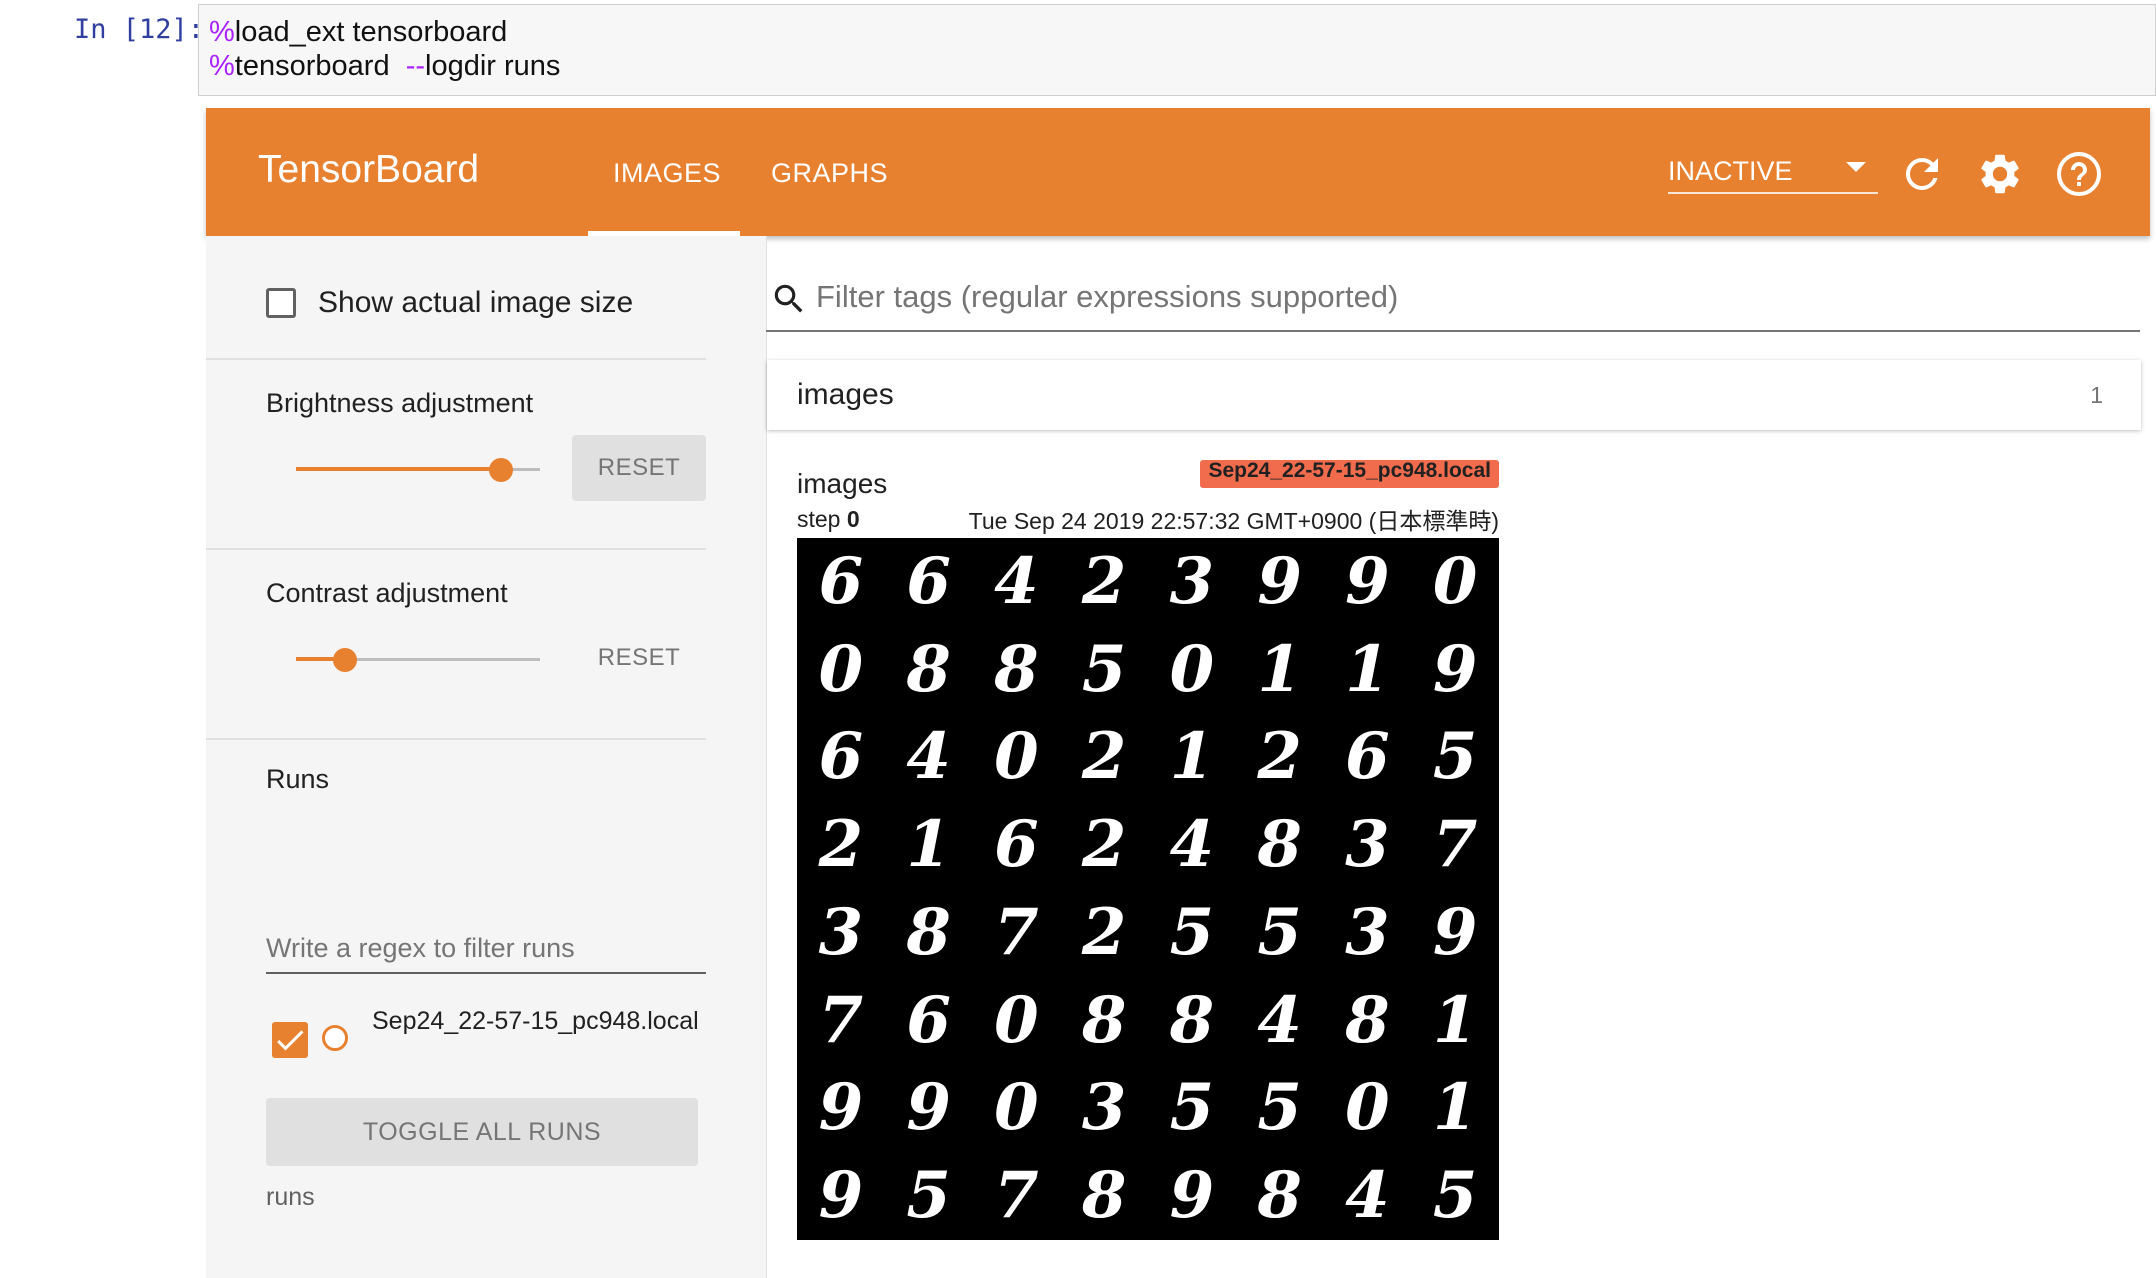  Describe the element at coordinates (482, 1132) in the screenshot. I see `toggle-all-runs-button: TOGGLE ALL RUNS` at that location.